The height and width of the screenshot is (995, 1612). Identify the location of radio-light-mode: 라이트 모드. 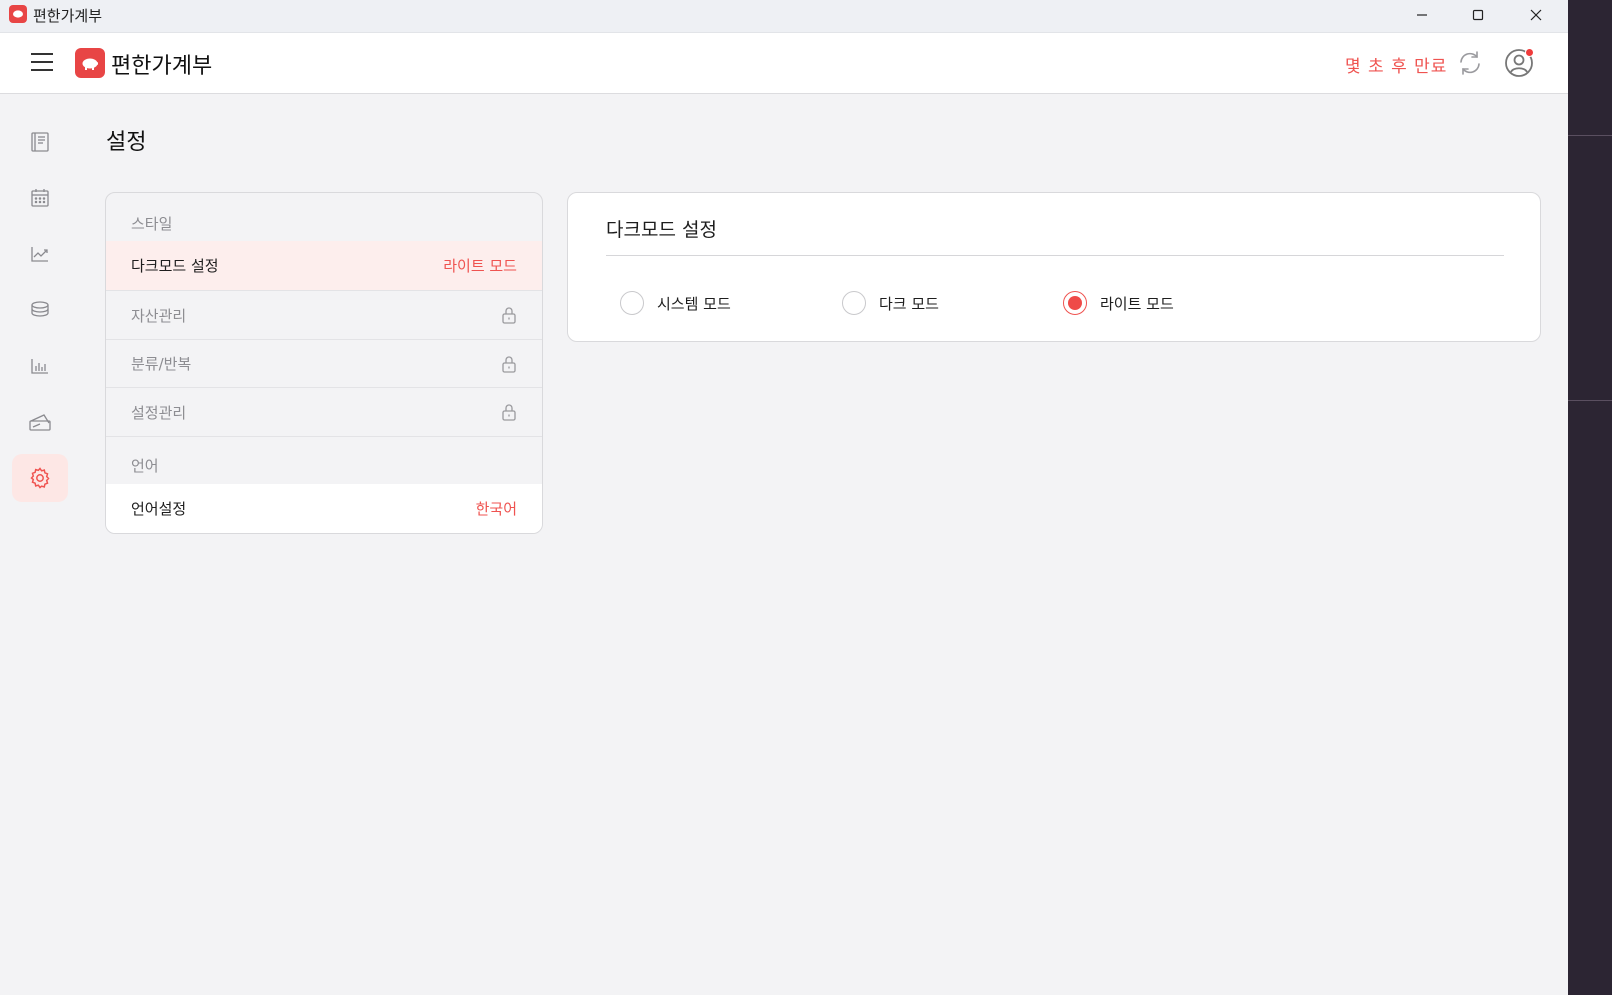
(1118, 303).